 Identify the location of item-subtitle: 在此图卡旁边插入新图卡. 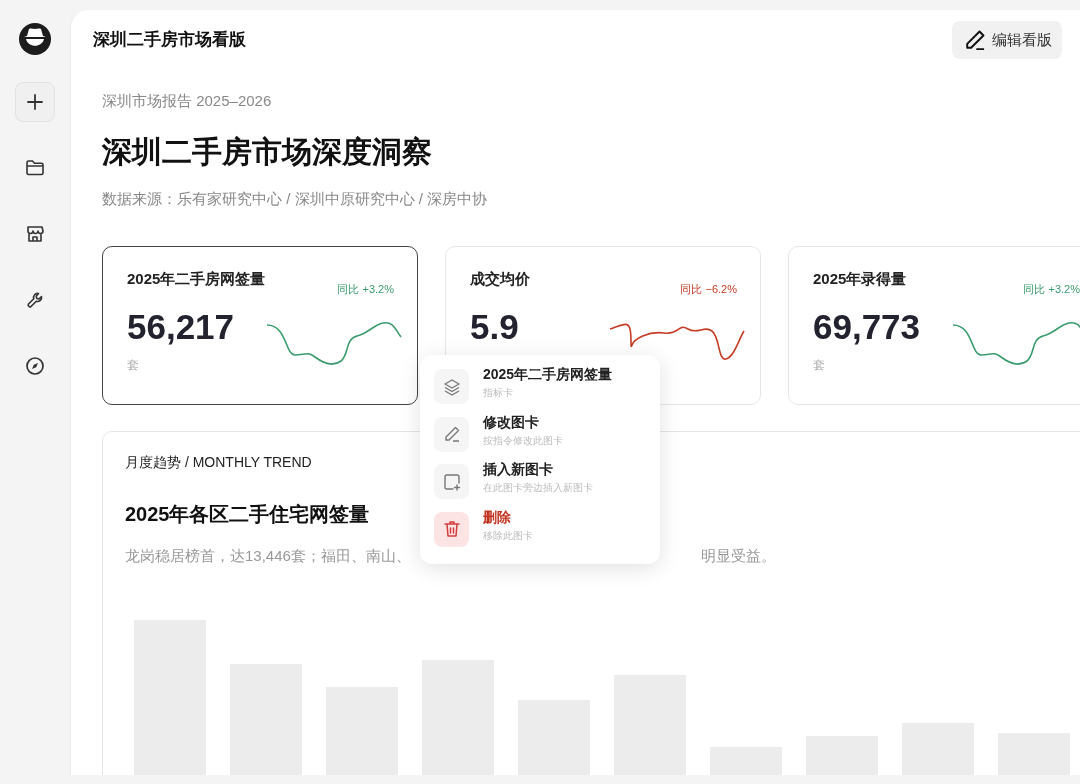
(538, 488).